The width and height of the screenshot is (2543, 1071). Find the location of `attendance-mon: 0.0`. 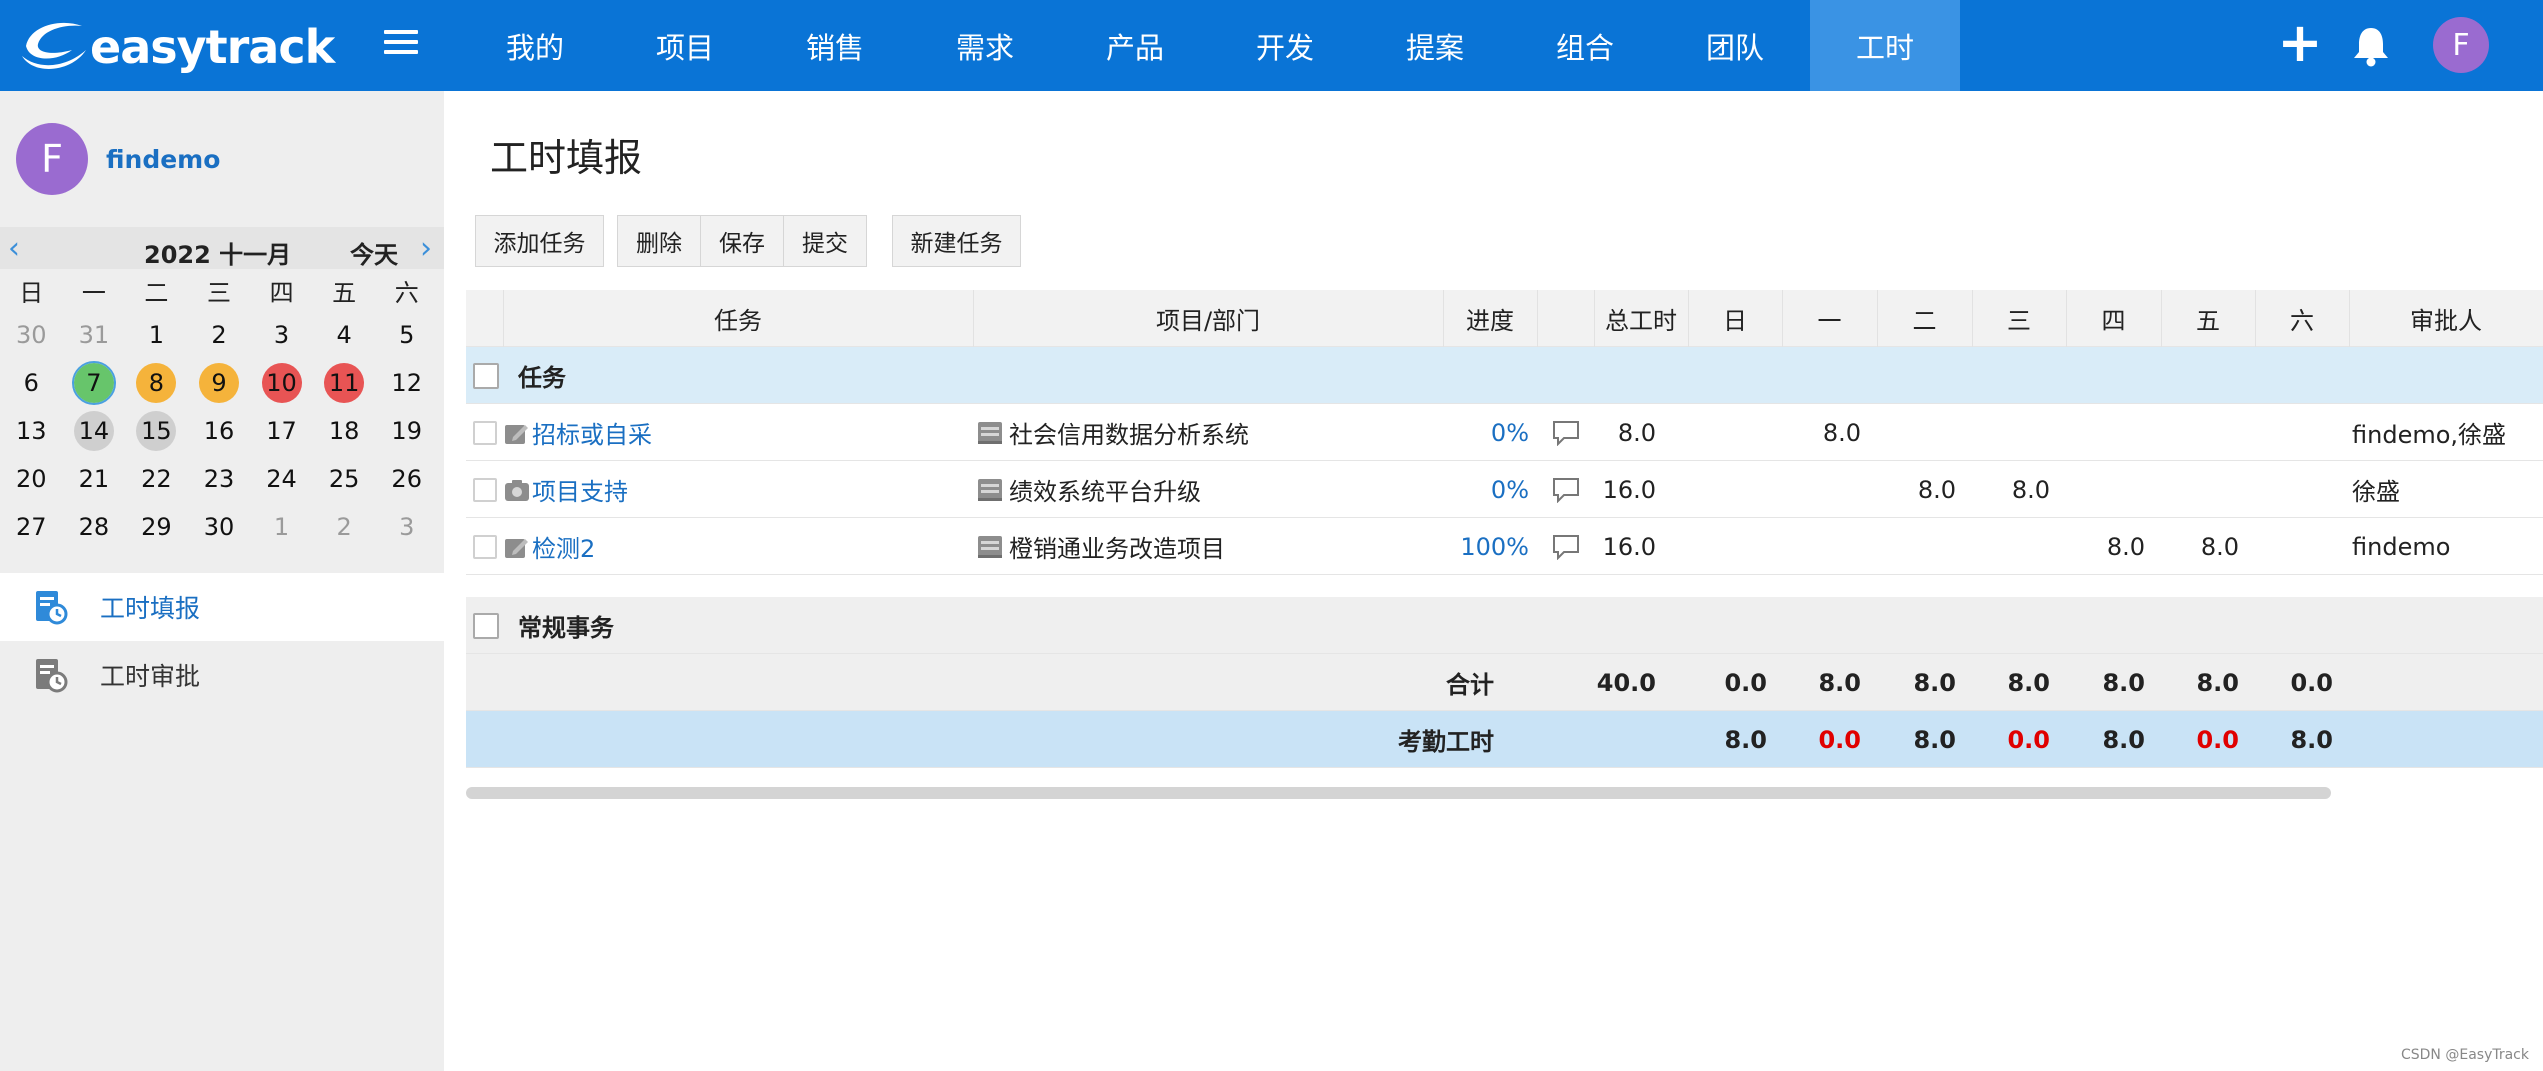

attendance-mon: 0.0 is located at coordinates (1839, 739).